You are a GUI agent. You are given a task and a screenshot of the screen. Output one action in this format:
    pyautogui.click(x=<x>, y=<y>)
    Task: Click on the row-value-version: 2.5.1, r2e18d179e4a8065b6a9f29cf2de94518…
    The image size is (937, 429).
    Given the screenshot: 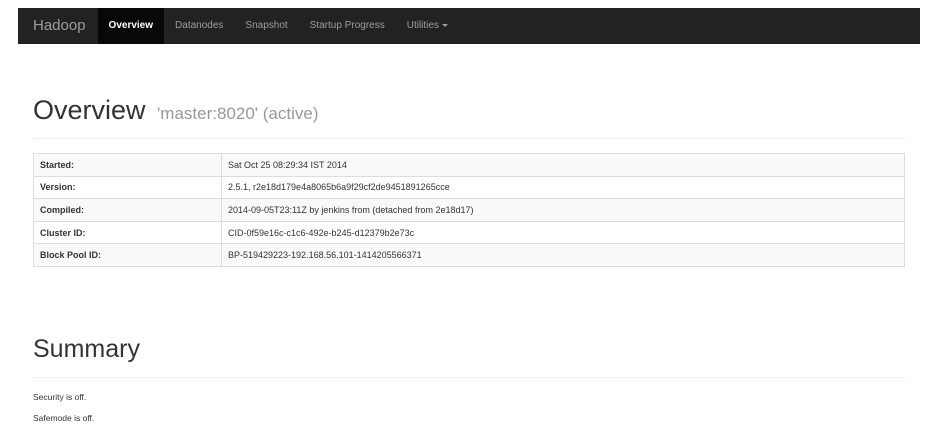 What is the action you would take?
    pyautogui.click(x=563, y=187)
    